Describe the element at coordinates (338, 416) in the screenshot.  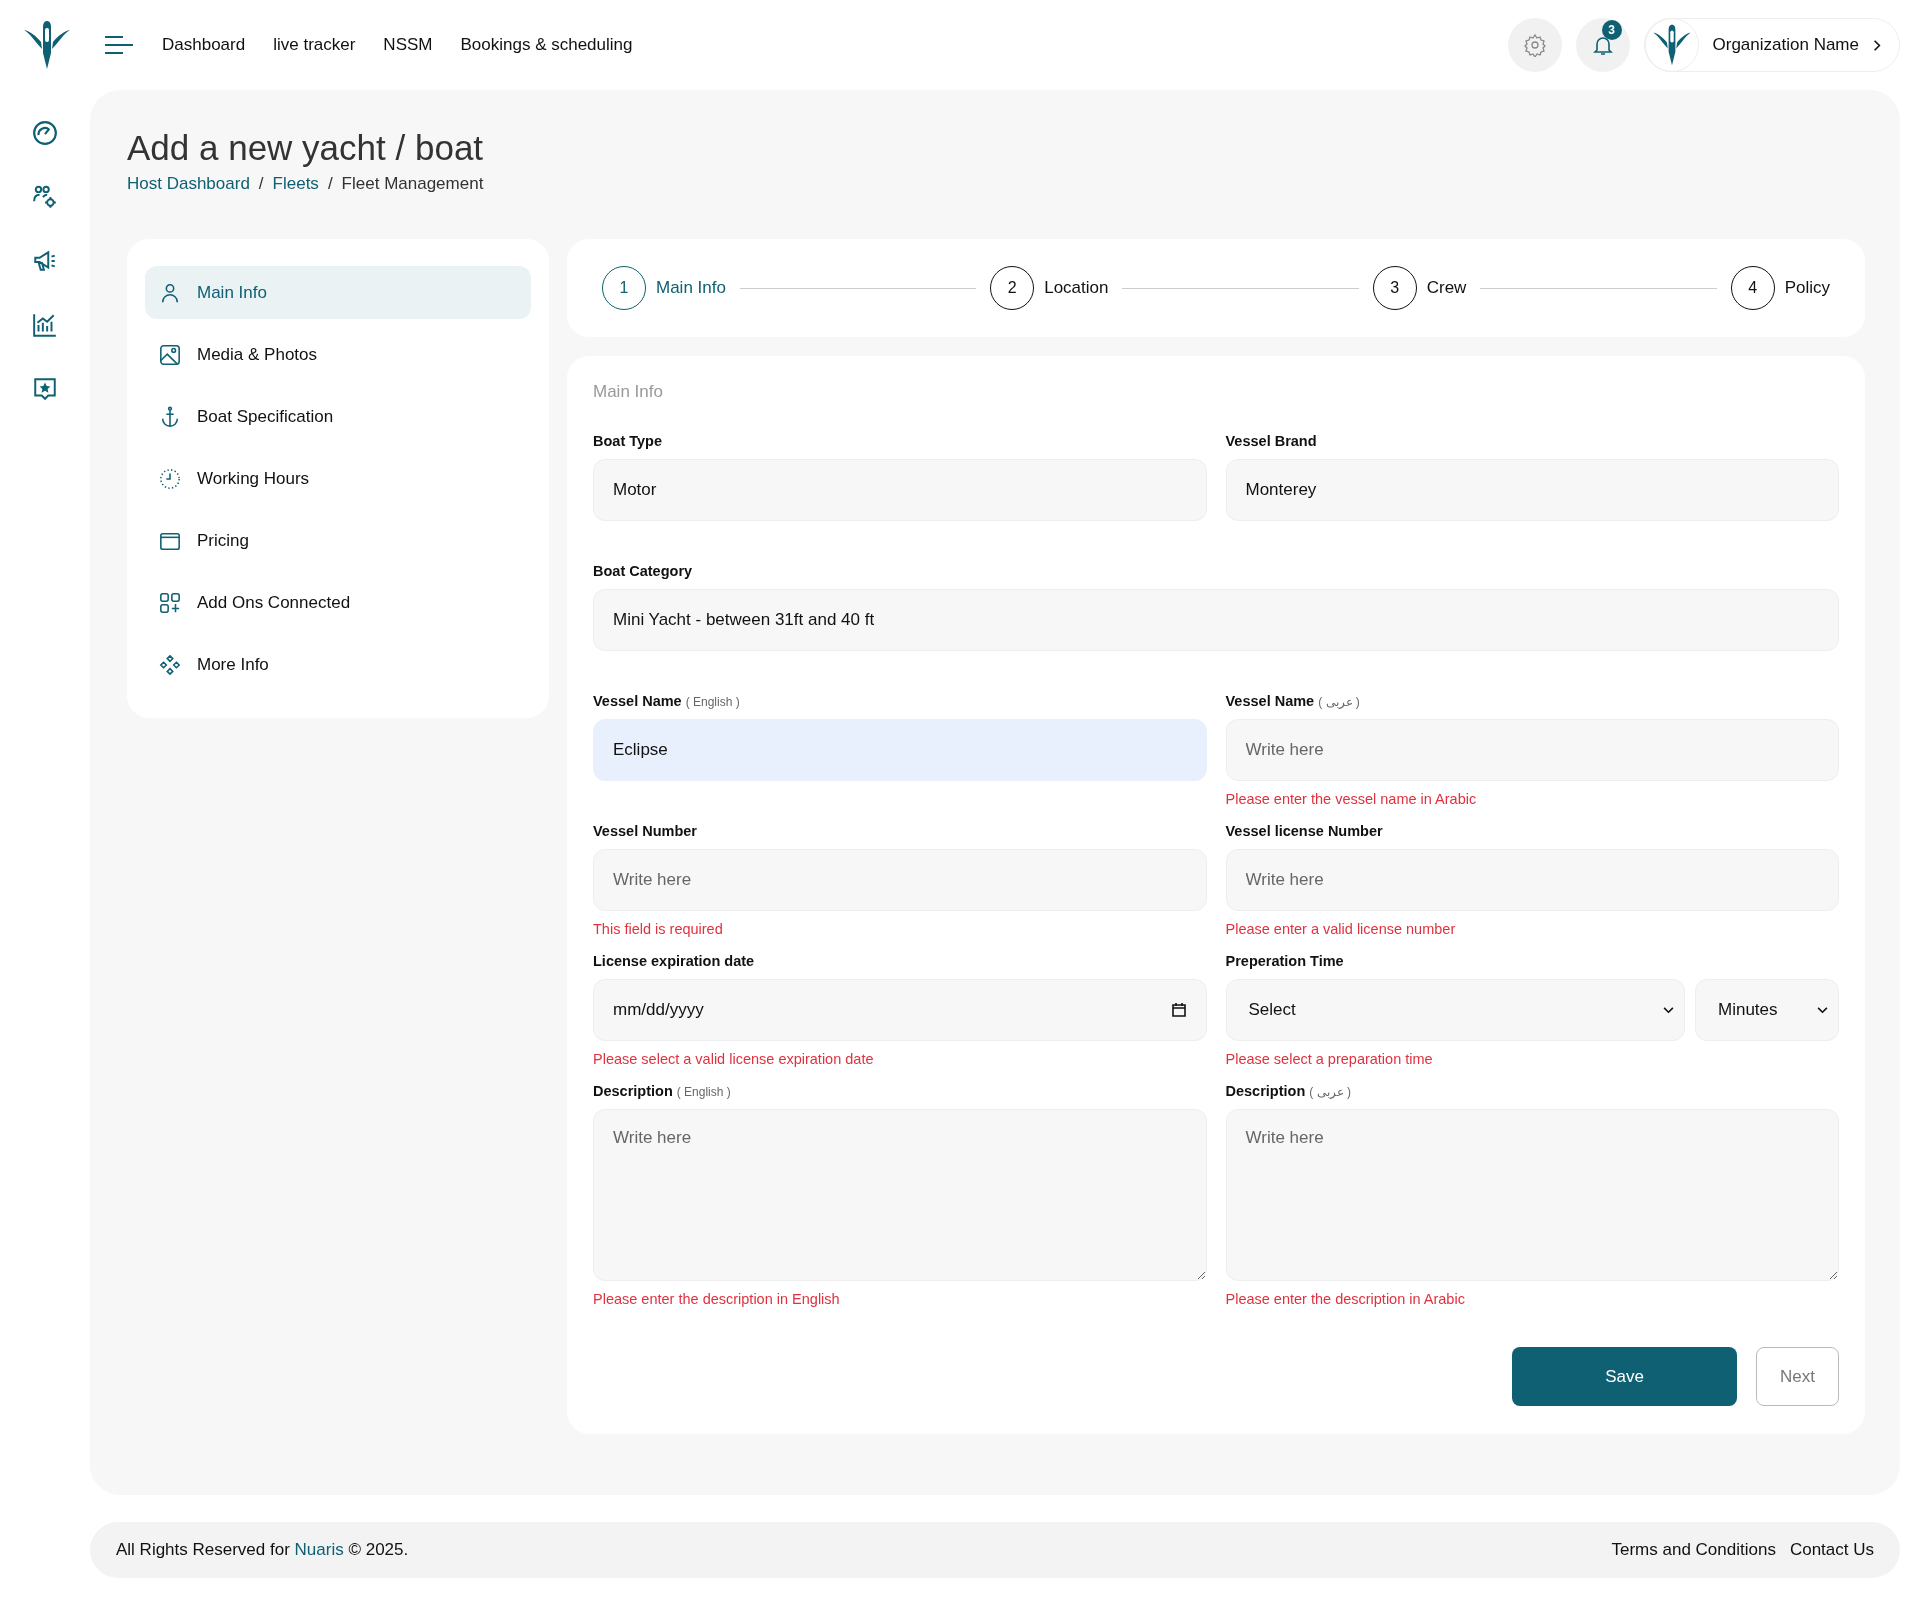
I see `section-item: Boat Specification` at that location.